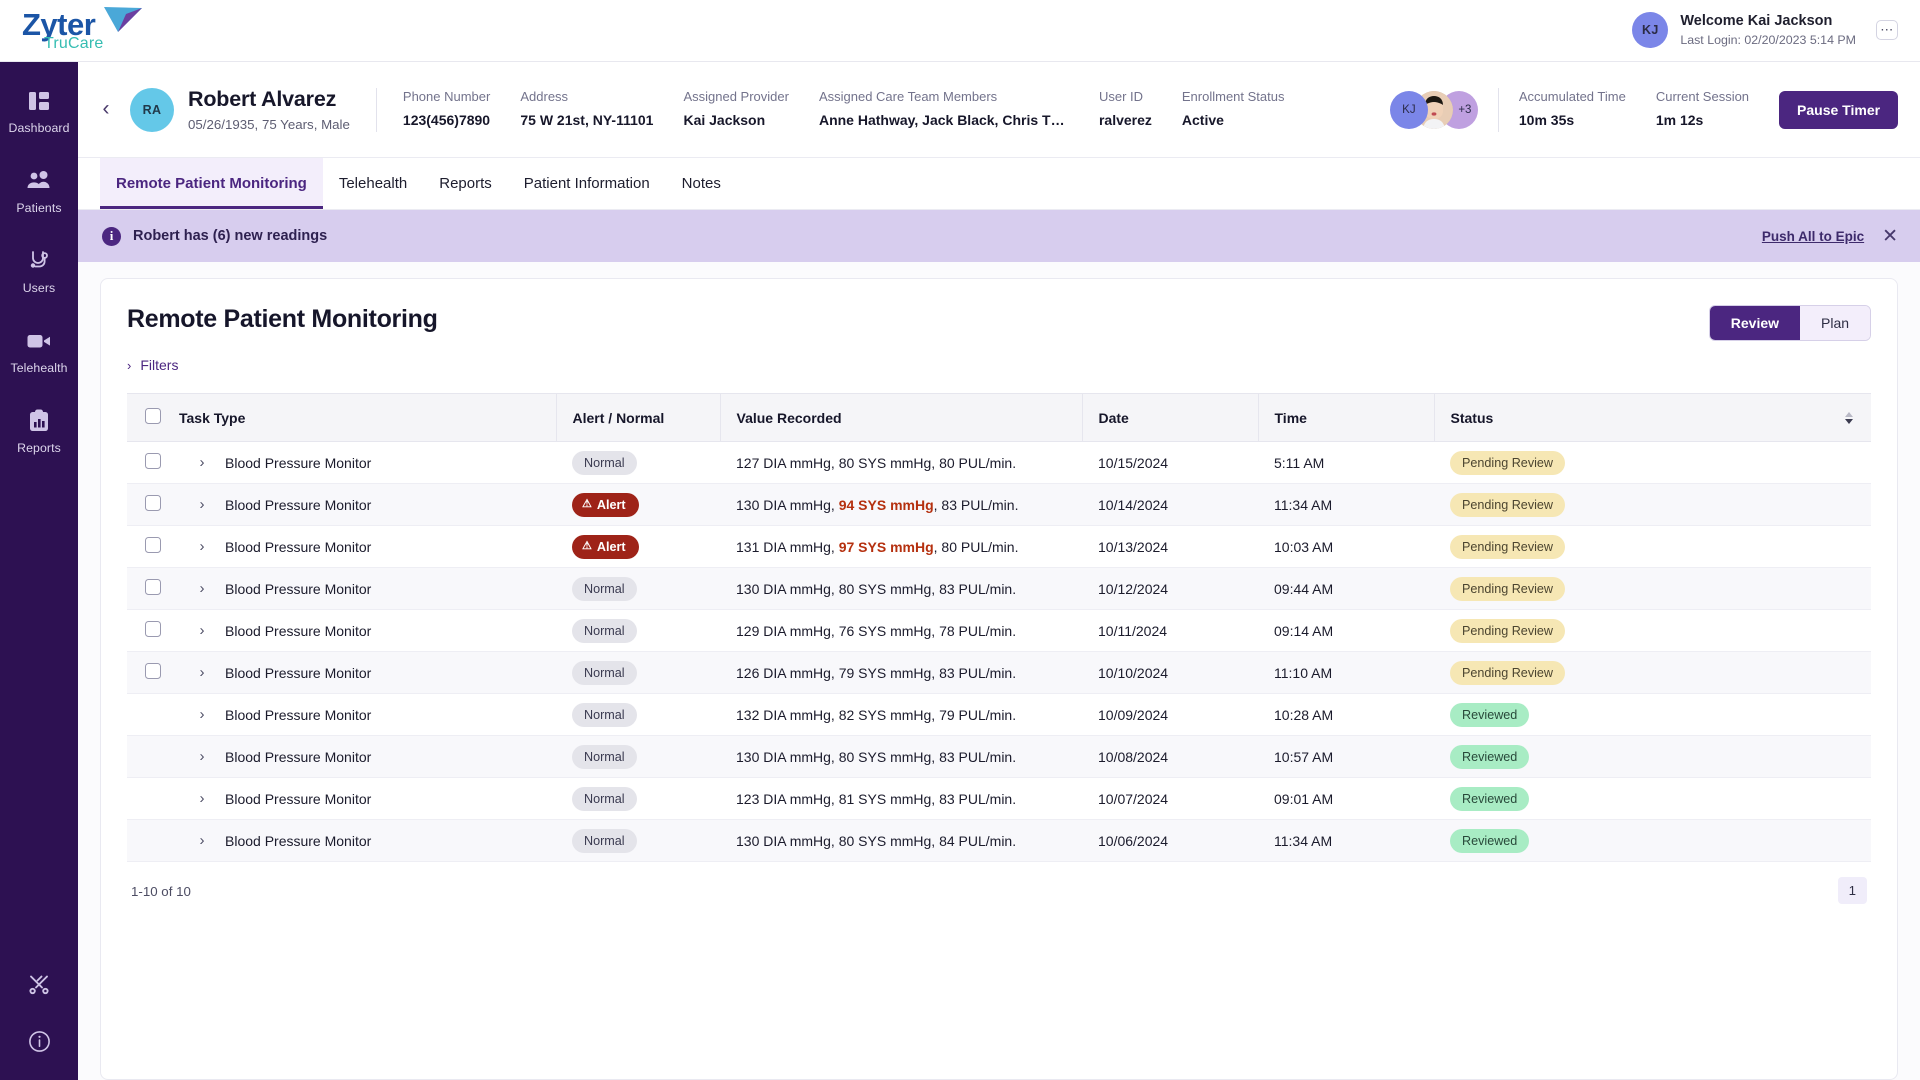 The height and width of the screenshot is (1080, 1920). Describe the element at coordinates (1835, 323) in the screenshot. I see `plan-toggle-button: Plan` at that location.